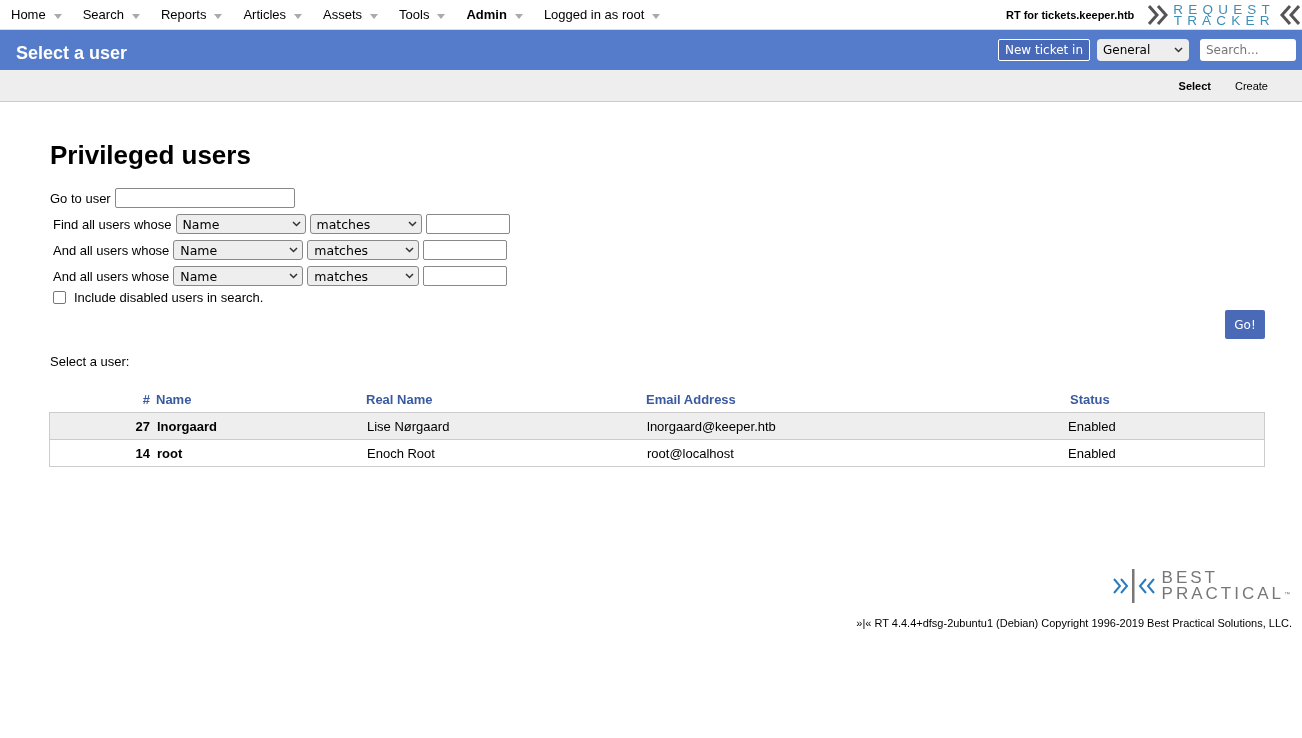 The height and width of the screenshot is (738, 1302). I want to click on site-name: RT for tickets.keeper.htb, so click(1070, 14).